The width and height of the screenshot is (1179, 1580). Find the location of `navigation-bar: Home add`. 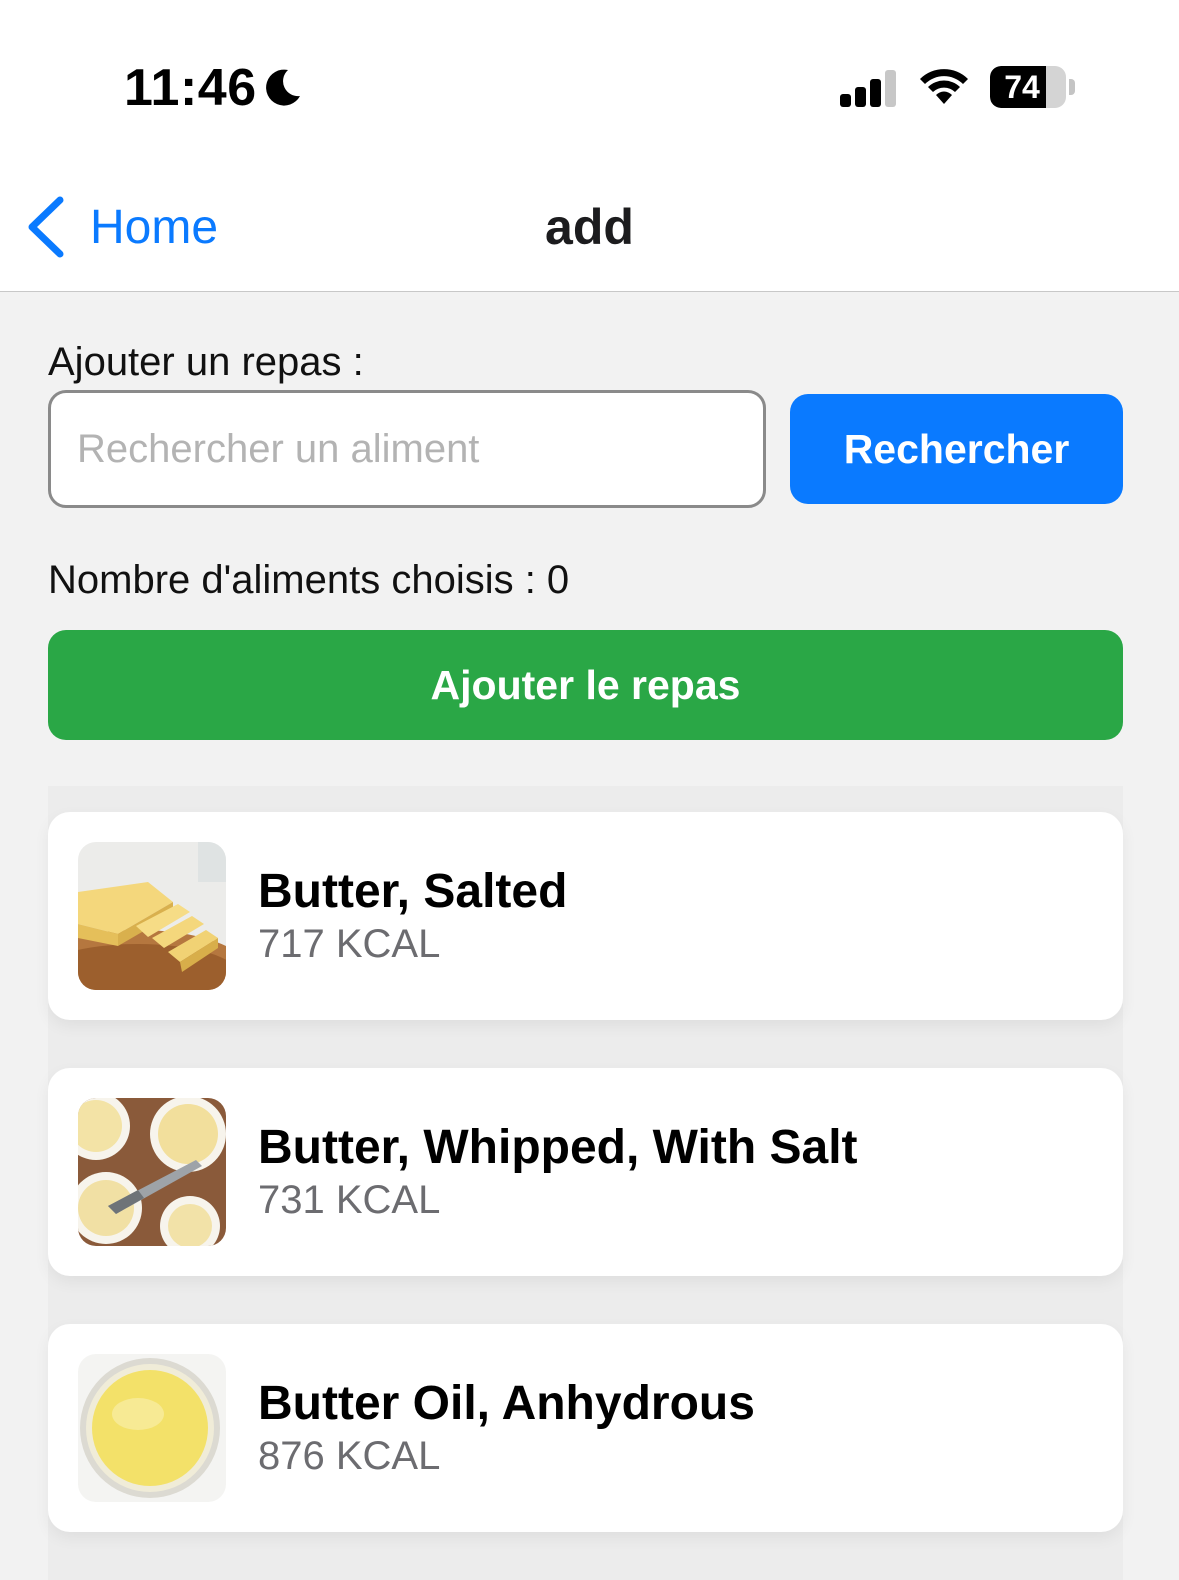

navigation-bar: Home add is located at coordinates (589, 231).